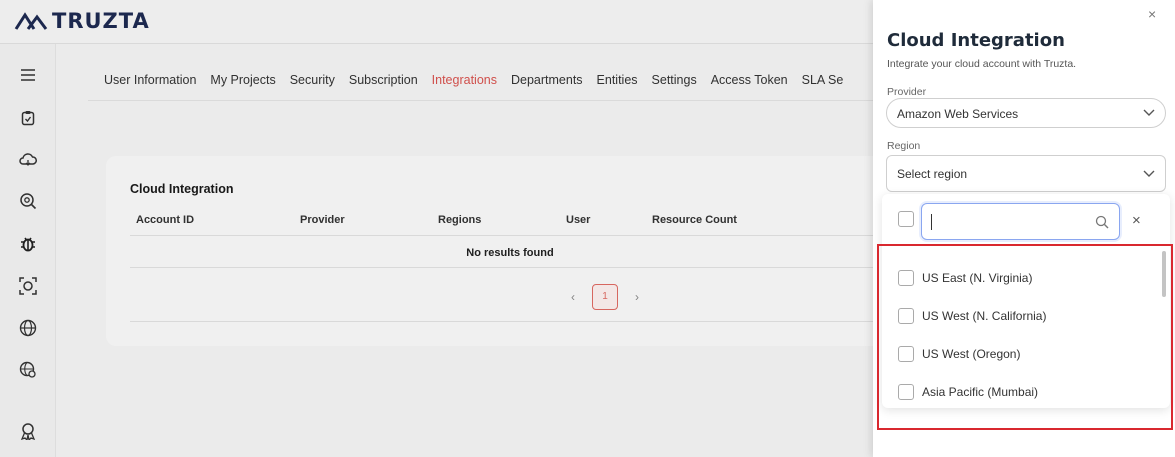 The width and height of the screenshot is (1175, 457). Describe the element at coordinates (932, 174) in the screenshot. I see `region-placeholder: Select region` at that location.